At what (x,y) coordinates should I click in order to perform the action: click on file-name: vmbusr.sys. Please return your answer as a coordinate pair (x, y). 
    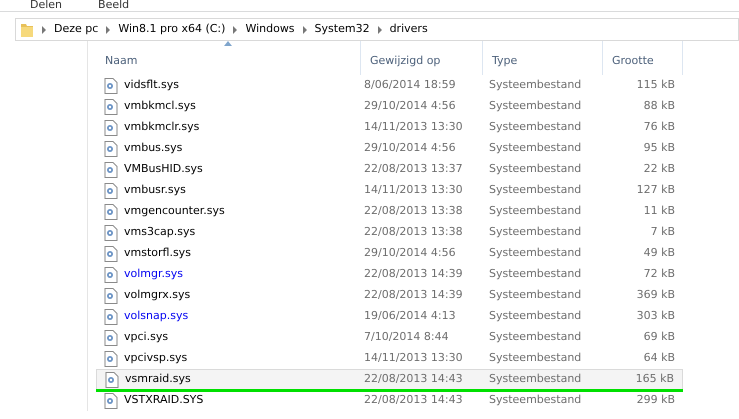
    Looking at the image, I should click on (228, 190).